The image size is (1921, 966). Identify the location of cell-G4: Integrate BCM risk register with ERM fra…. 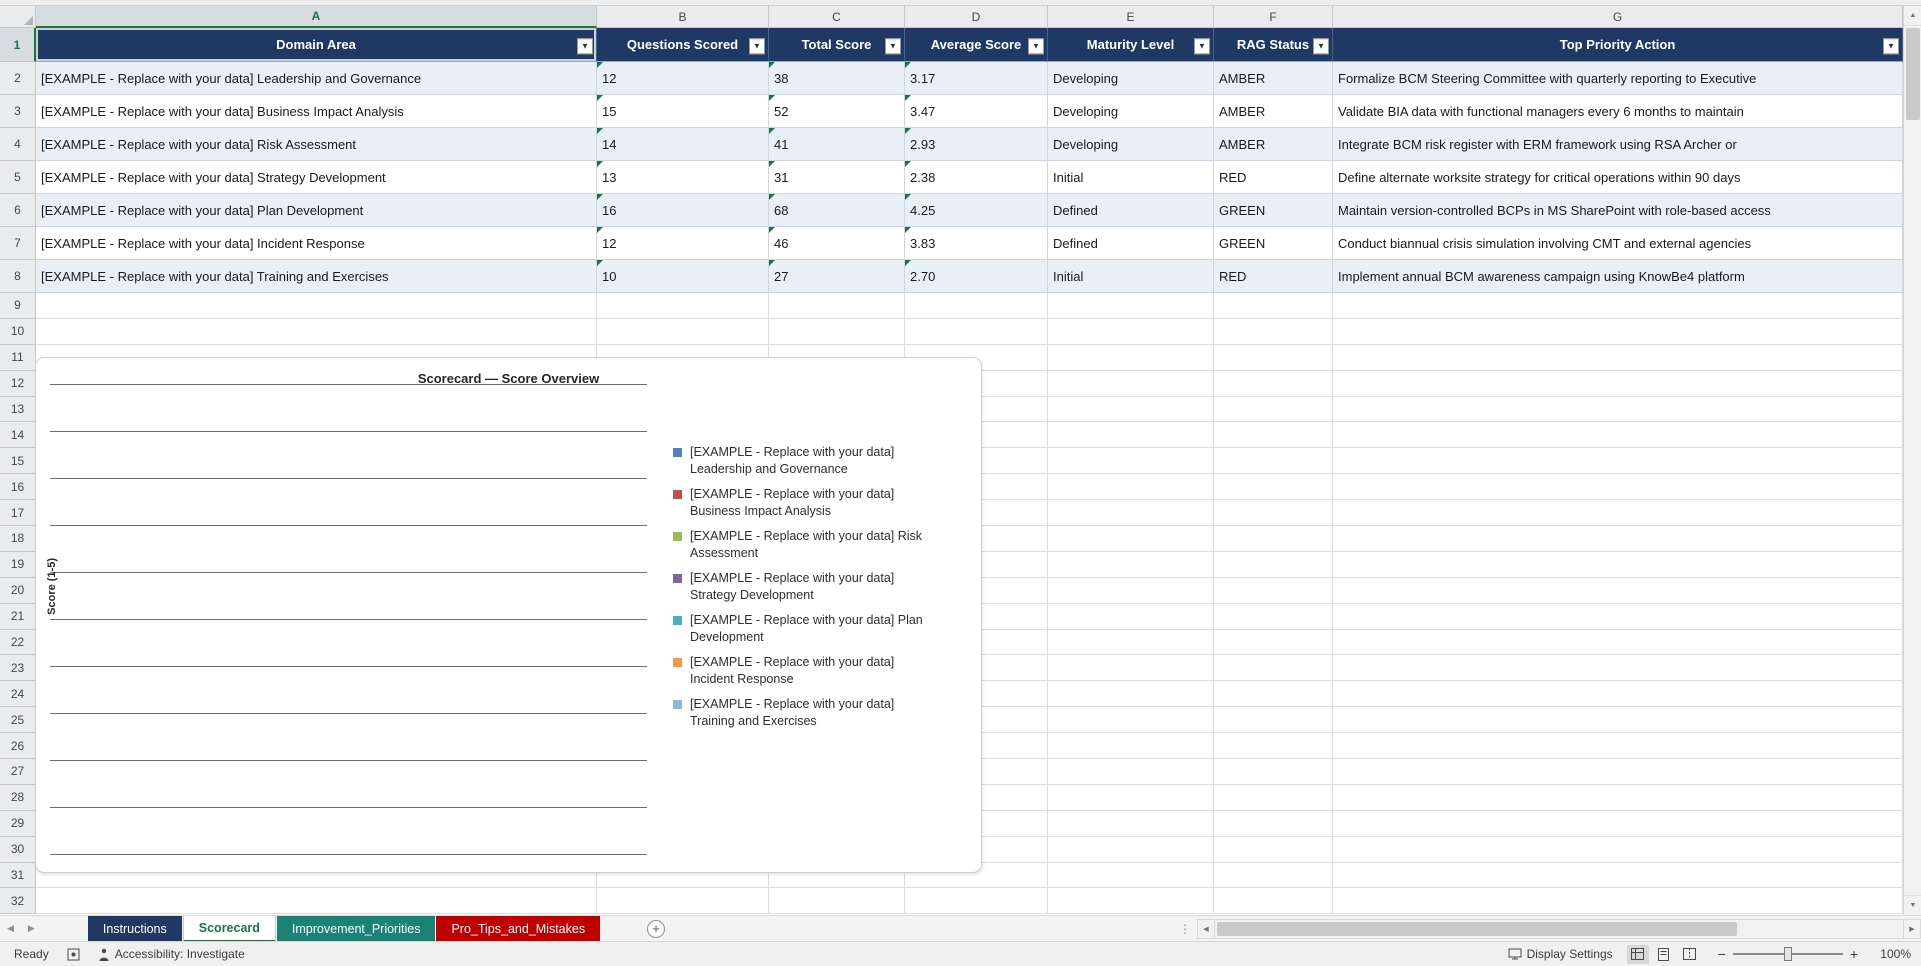
(1618, 144).